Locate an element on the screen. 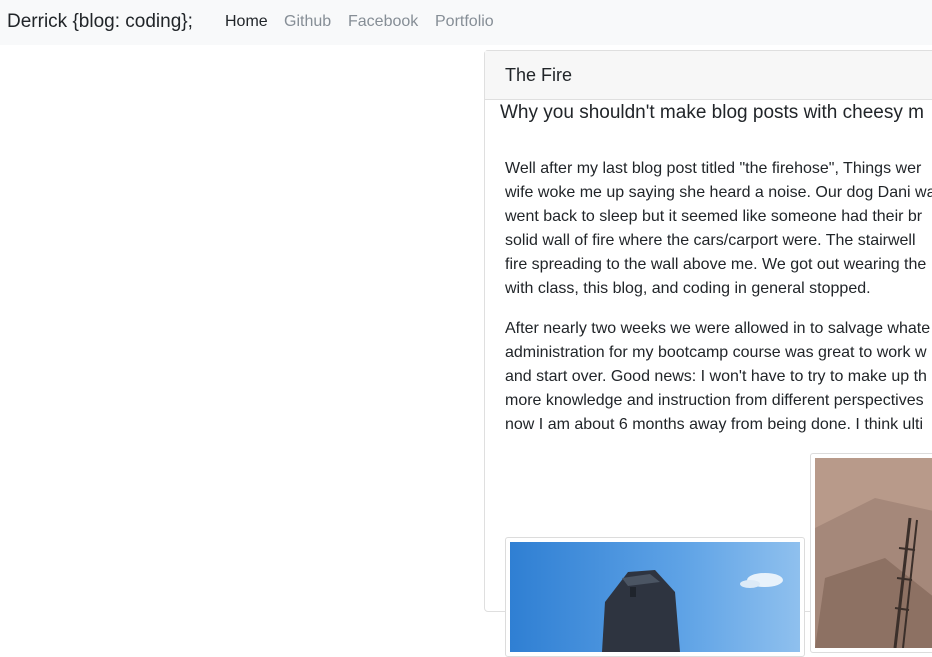 The height and width of the screenshot is (657, 932). photo-thumbnail-house is located at coordinates (655, 597).